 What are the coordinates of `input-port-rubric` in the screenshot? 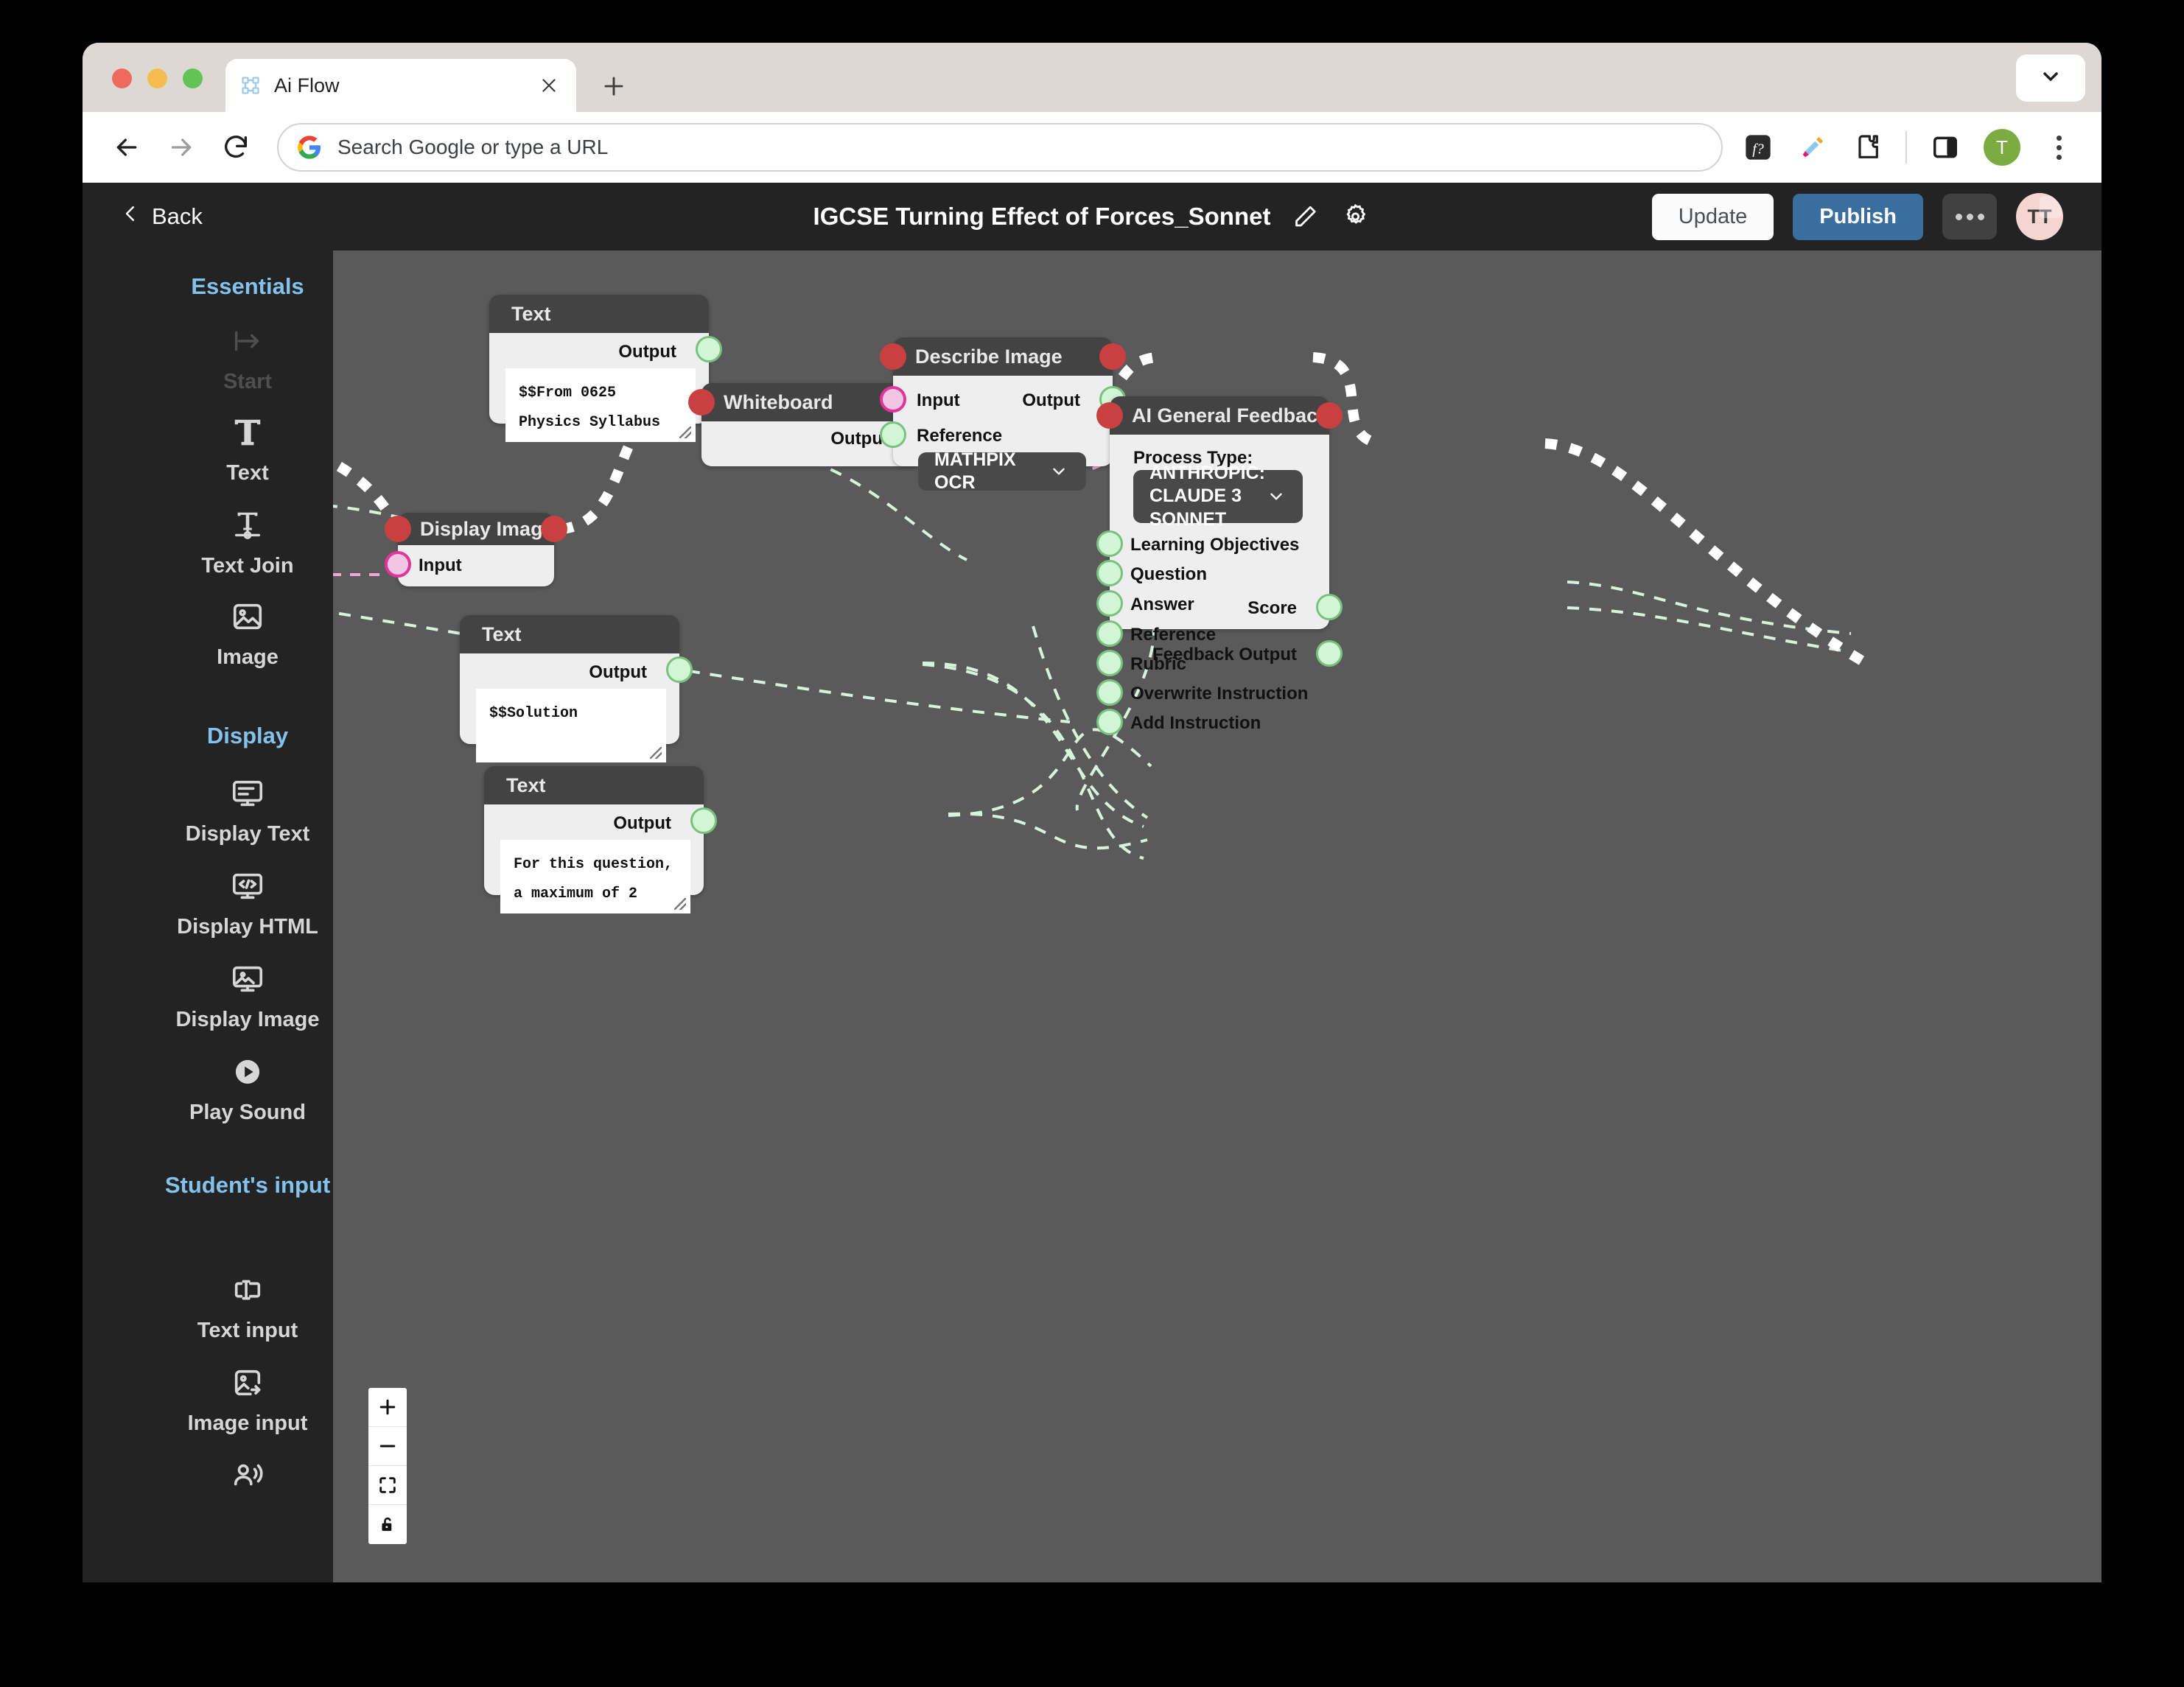 It's located at (1109, 663).